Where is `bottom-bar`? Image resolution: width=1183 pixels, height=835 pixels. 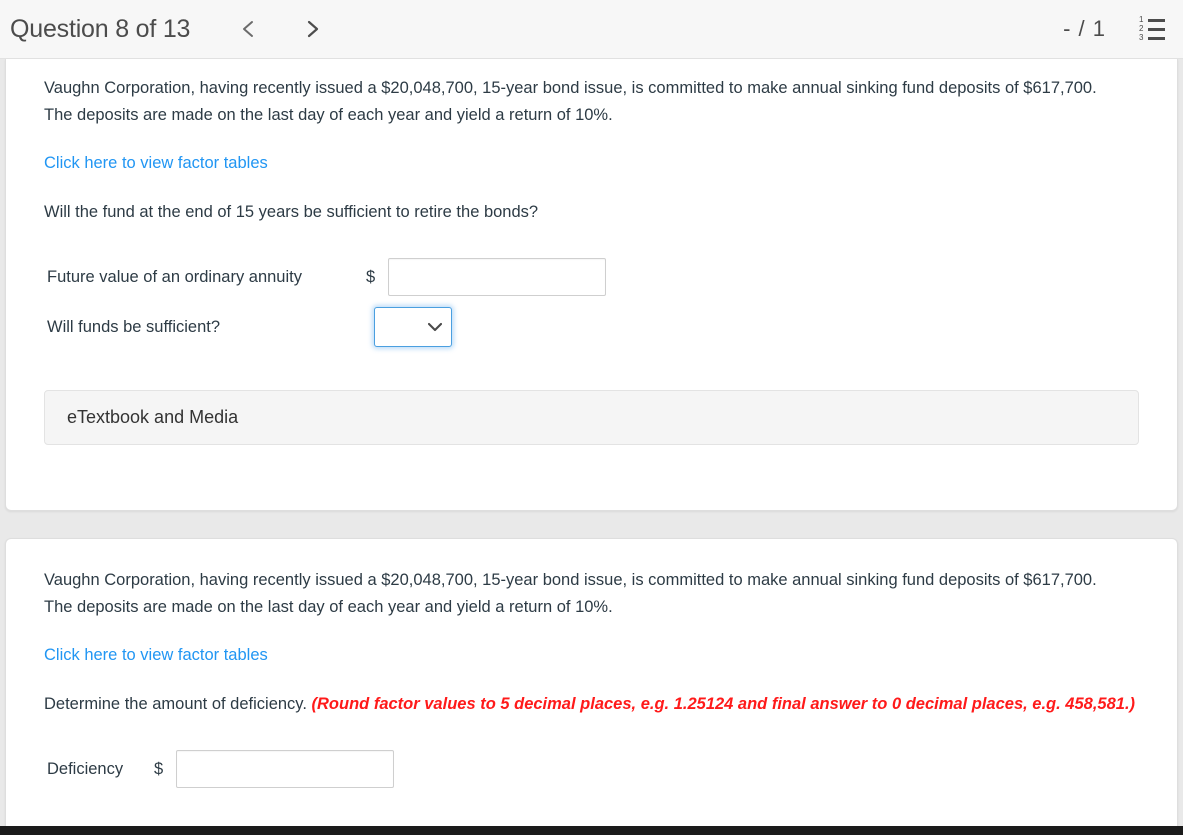 bottom-bar is located at coordinates (591, 830).